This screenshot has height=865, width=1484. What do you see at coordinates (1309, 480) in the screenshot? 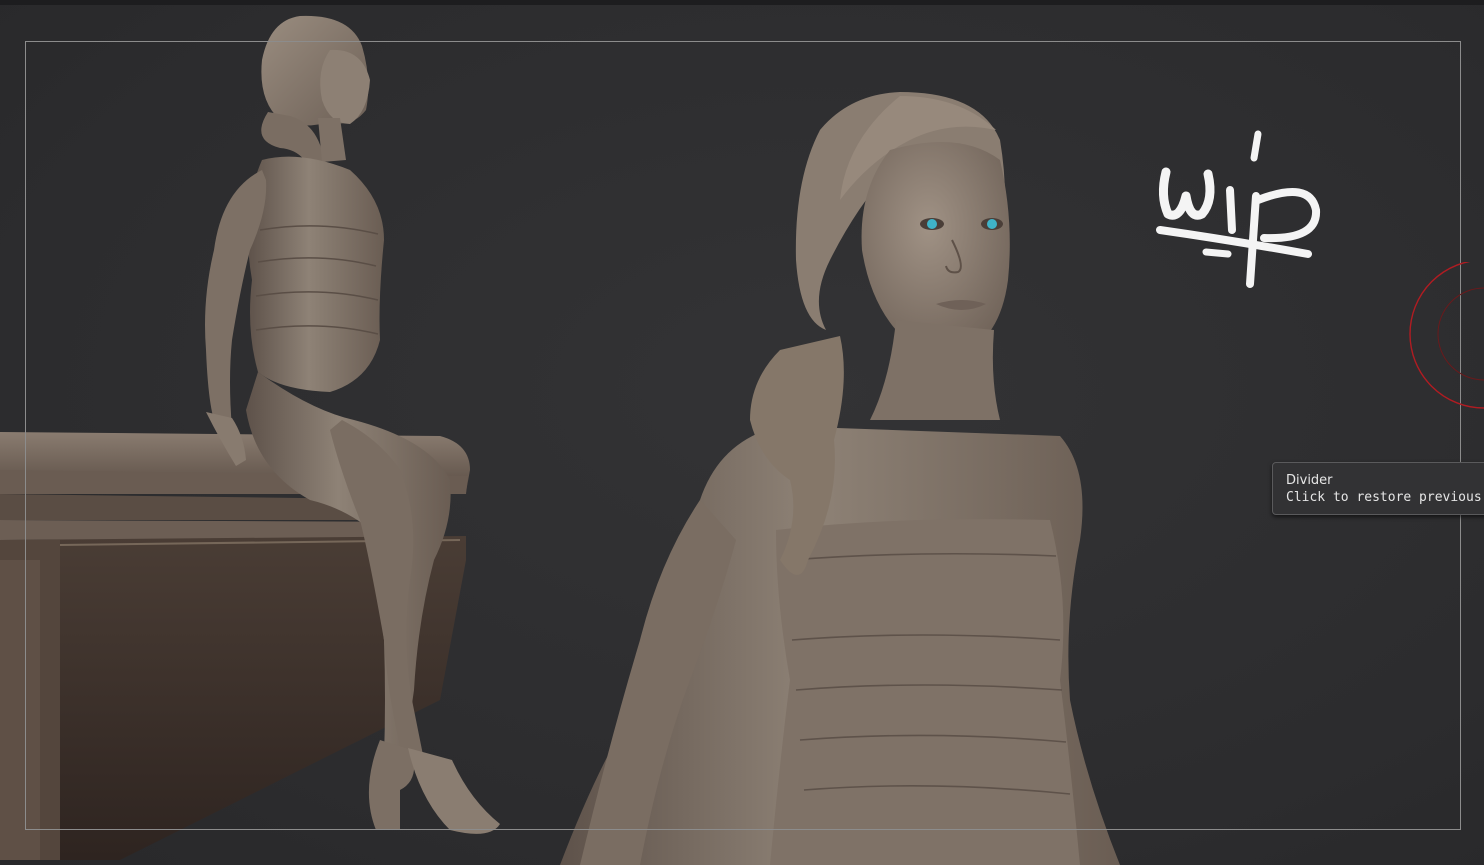
I see `tooltip-title: Divider` at bounding box center [1309, 480].